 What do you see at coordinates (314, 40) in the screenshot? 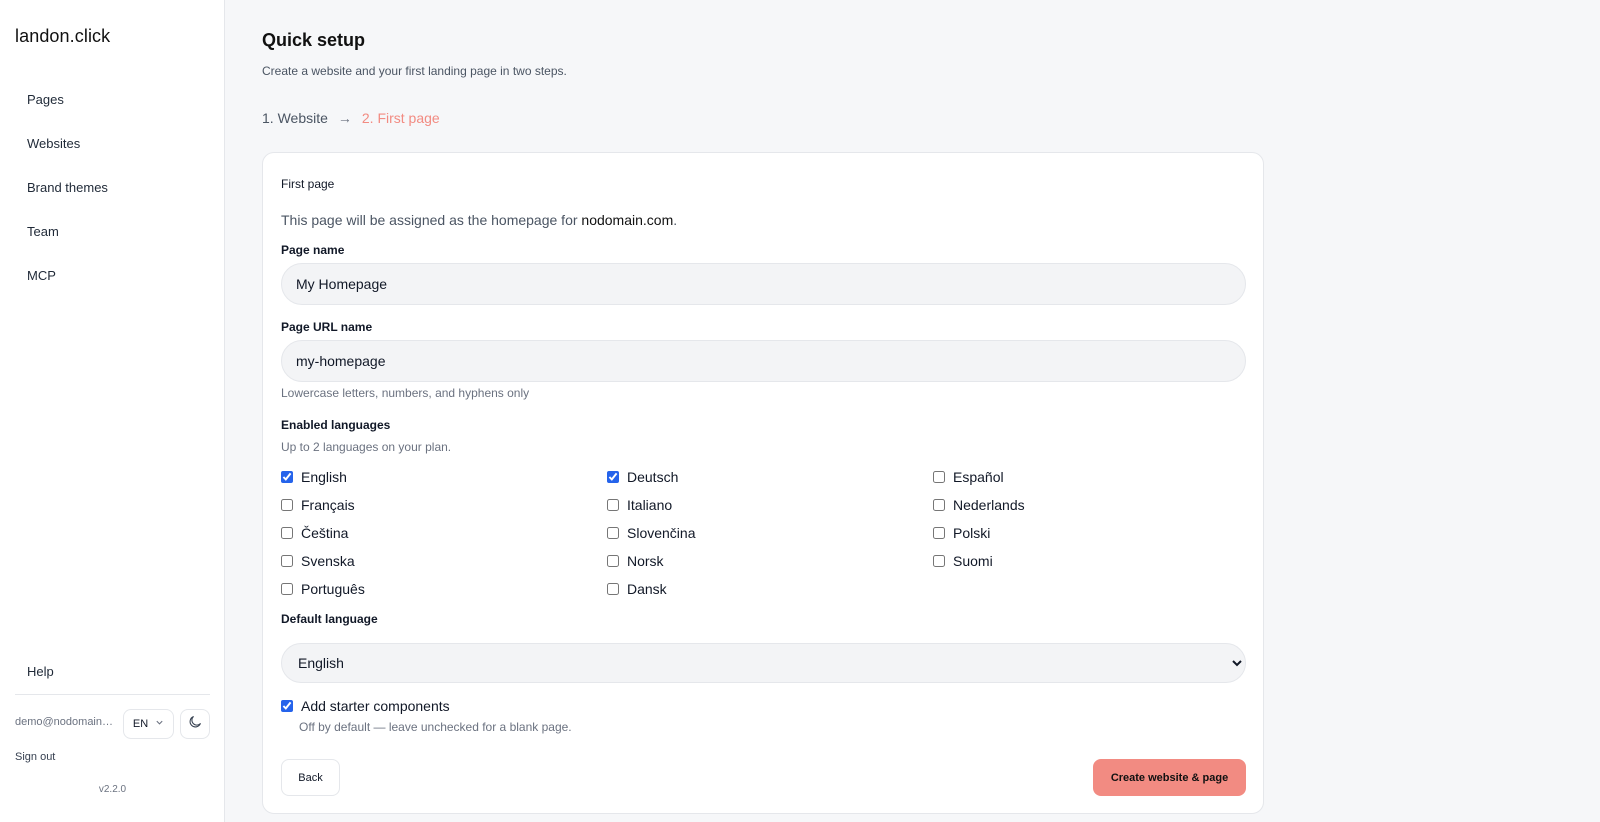
I see `page-title: Quick setup` at bounding box center [314, 40].